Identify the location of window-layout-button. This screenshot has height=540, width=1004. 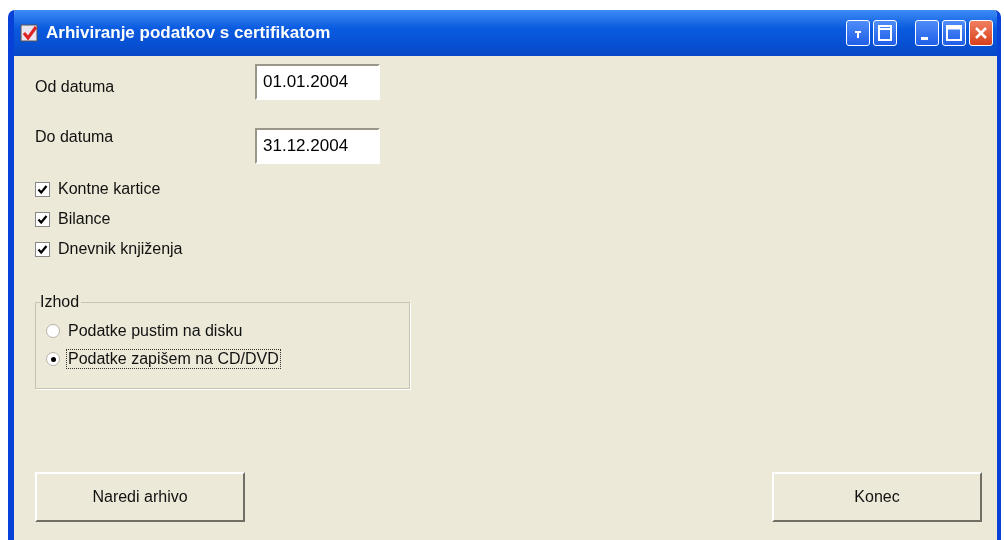
(885, 33).